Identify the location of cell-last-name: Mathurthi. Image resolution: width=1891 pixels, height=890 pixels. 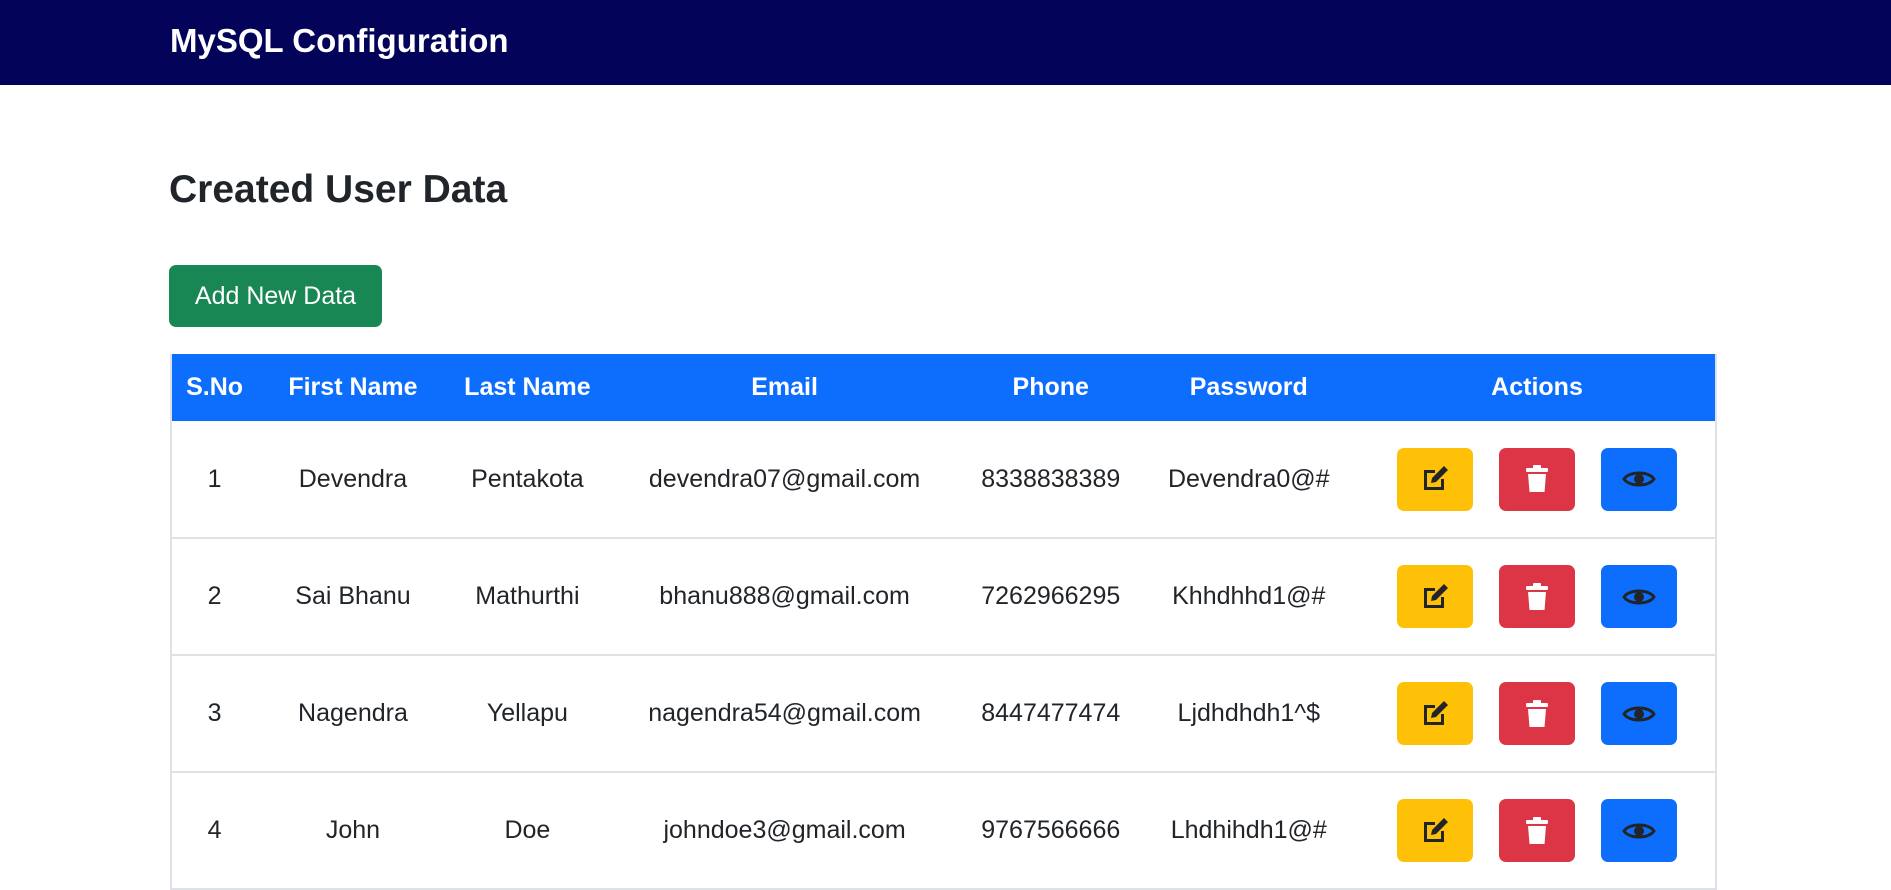
(527, 596).